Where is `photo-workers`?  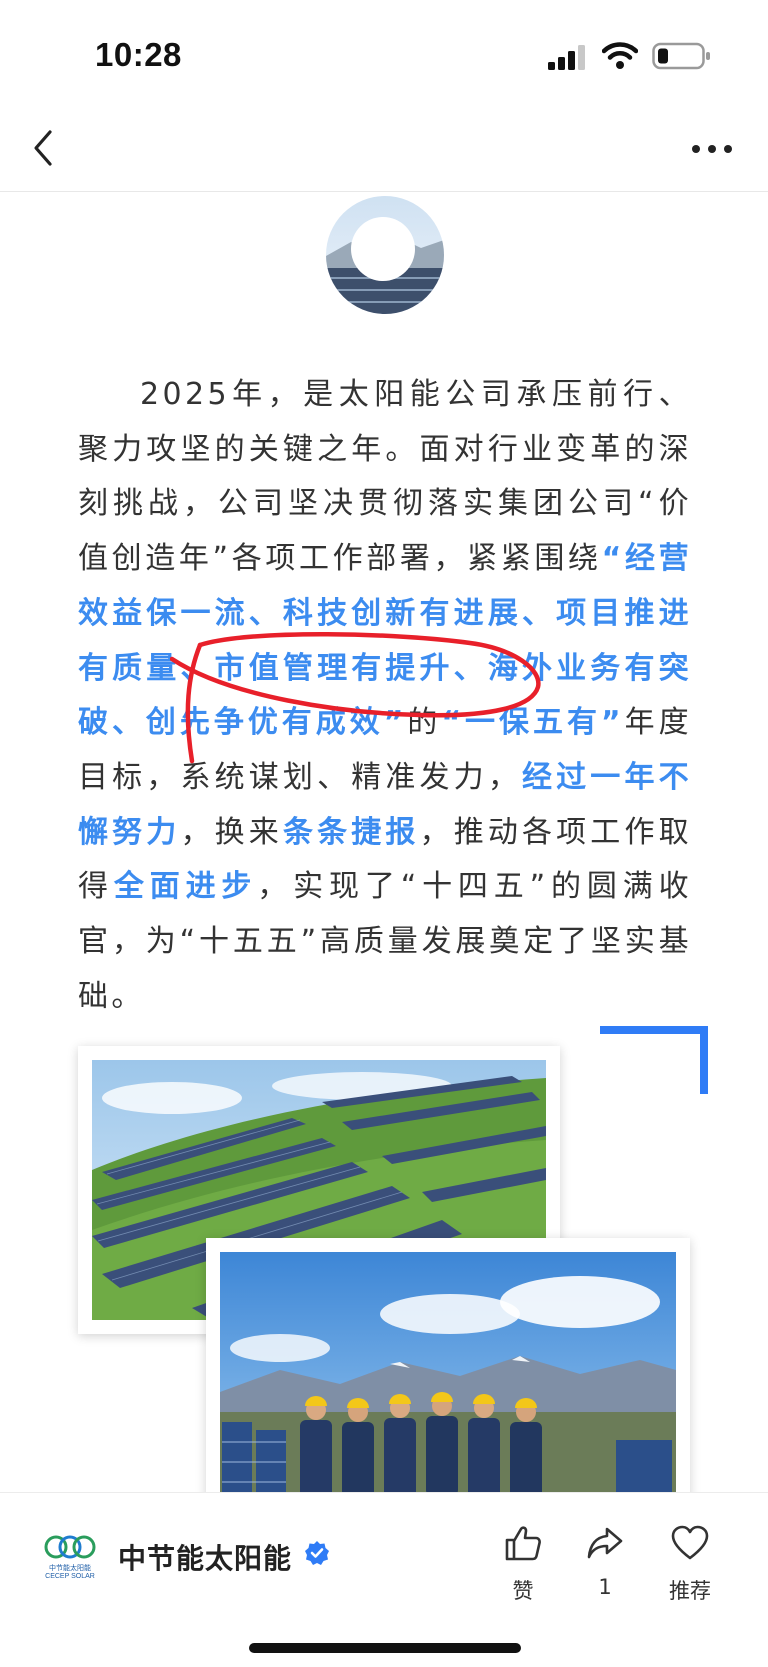 photo-workers is located at coordinates (448, 1369).